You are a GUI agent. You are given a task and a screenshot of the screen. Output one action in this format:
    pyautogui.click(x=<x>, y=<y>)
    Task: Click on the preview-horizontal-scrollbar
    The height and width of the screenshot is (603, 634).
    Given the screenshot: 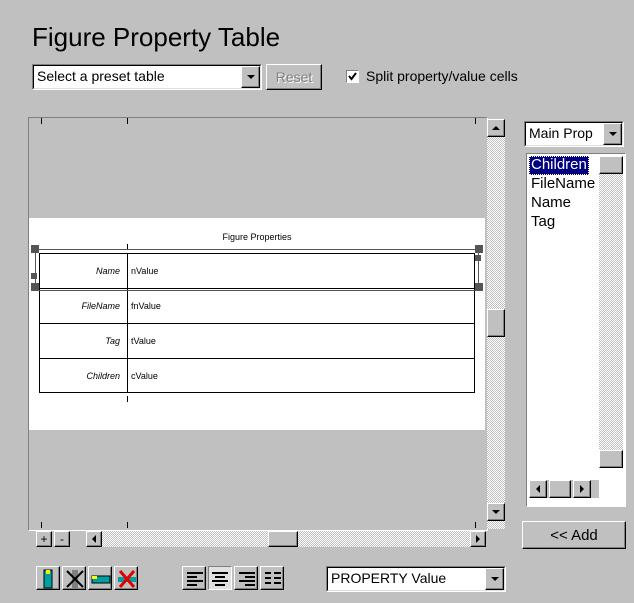 What is the action you would take?
    pyautogui.click(x=286, y=539)
    